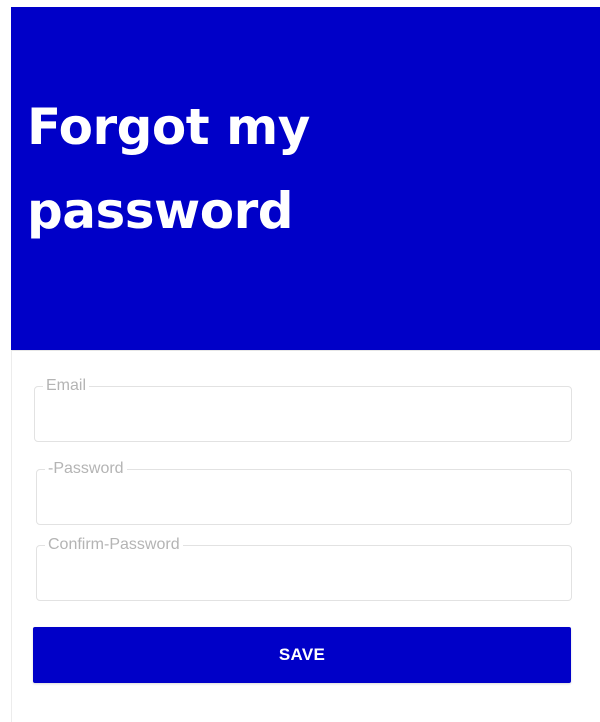 The width and height of the screenshot is (600, 722). What do you see at coordinates (168, 127) in the screenshot?
I see `page-title-line-1: Forgot my` at bounding box center [168, 127].